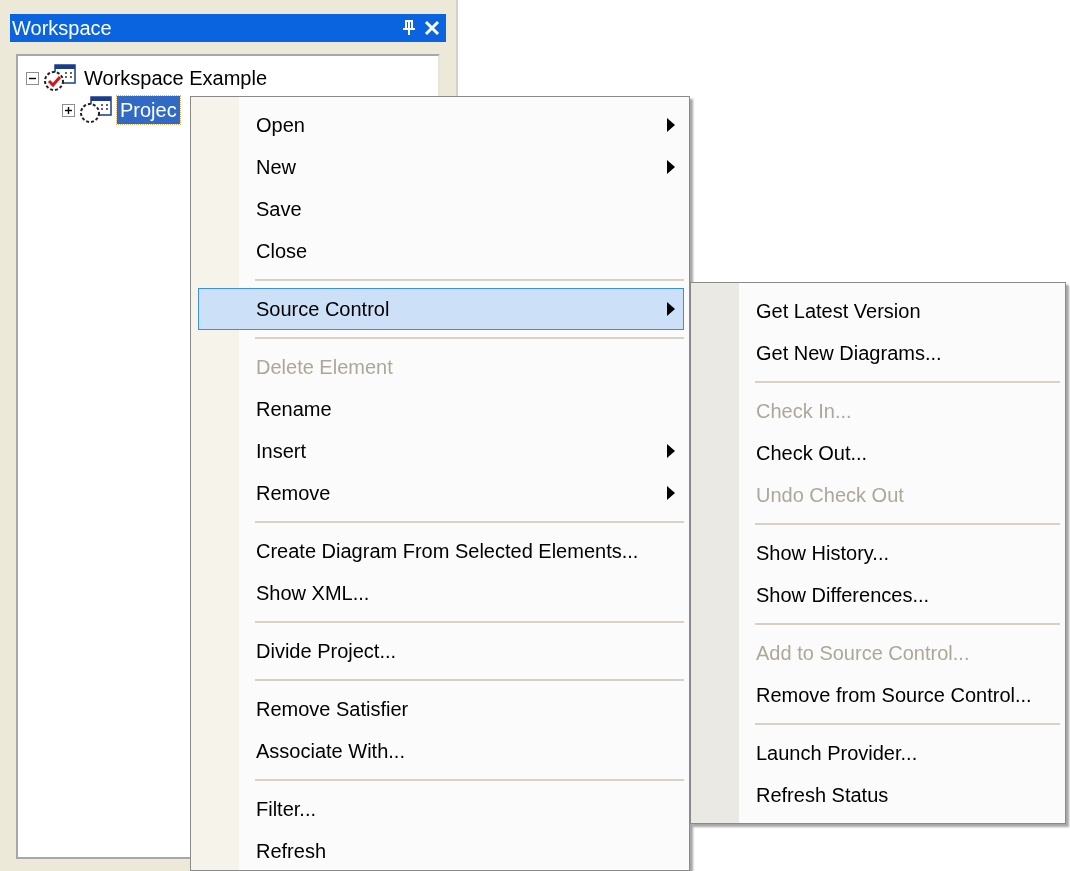 Image resolution: width=1070 pixels, height=871 pixels. Describe the element at coordinates (441, 125) in the screenshot. I see `menu-item: Open` at that location.